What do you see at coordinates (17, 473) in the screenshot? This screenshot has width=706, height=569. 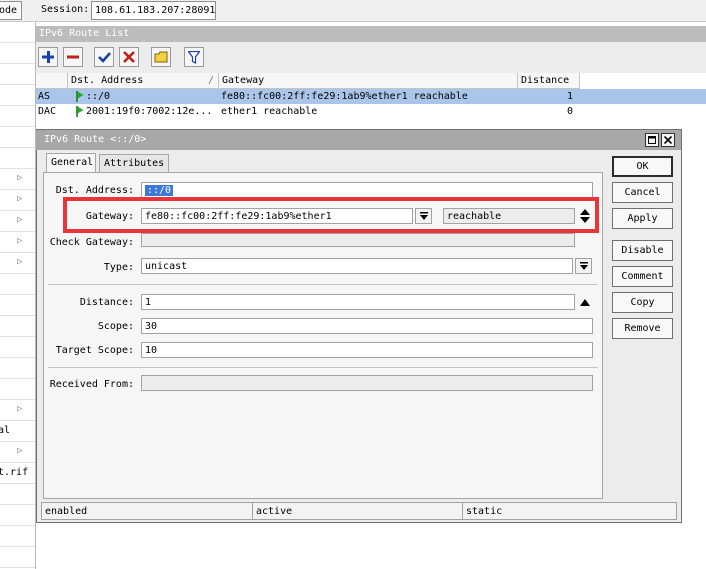 I see `menu-row: t.rif` at bounding box center [17, 473].